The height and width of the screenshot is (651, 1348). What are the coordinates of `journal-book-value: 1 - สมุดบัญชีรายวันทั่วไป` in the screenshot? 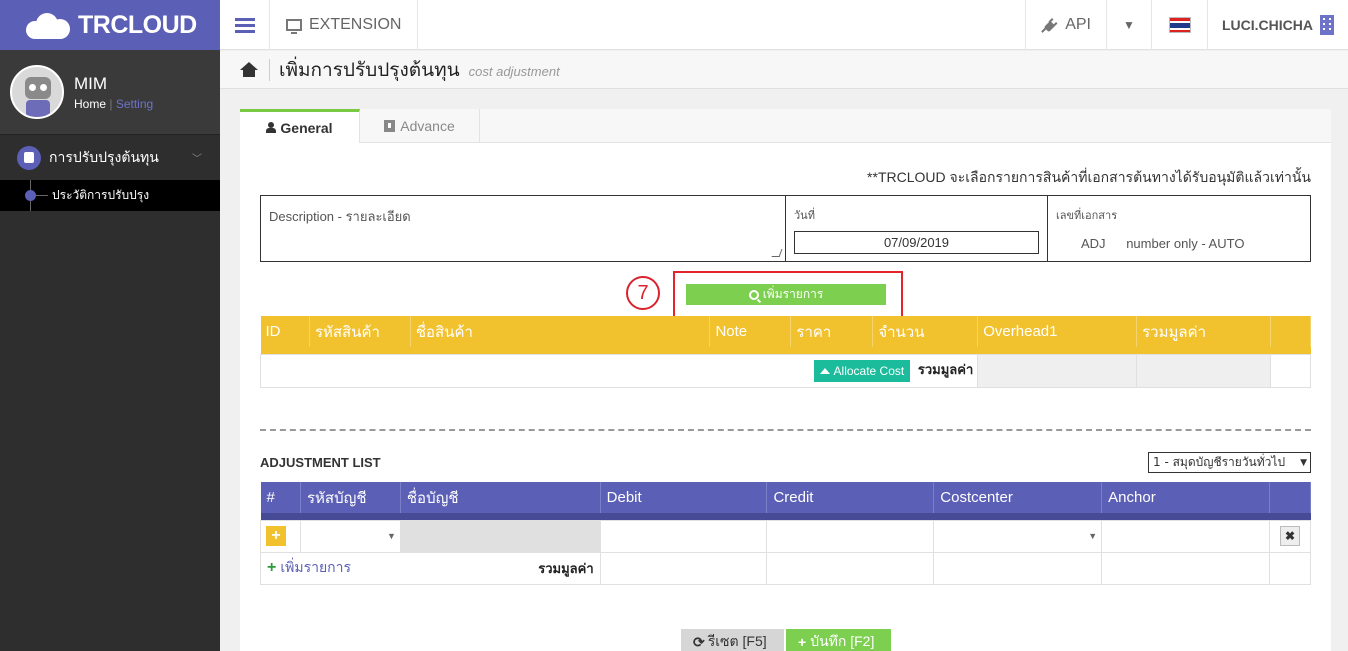 It's located at (1219, 462).